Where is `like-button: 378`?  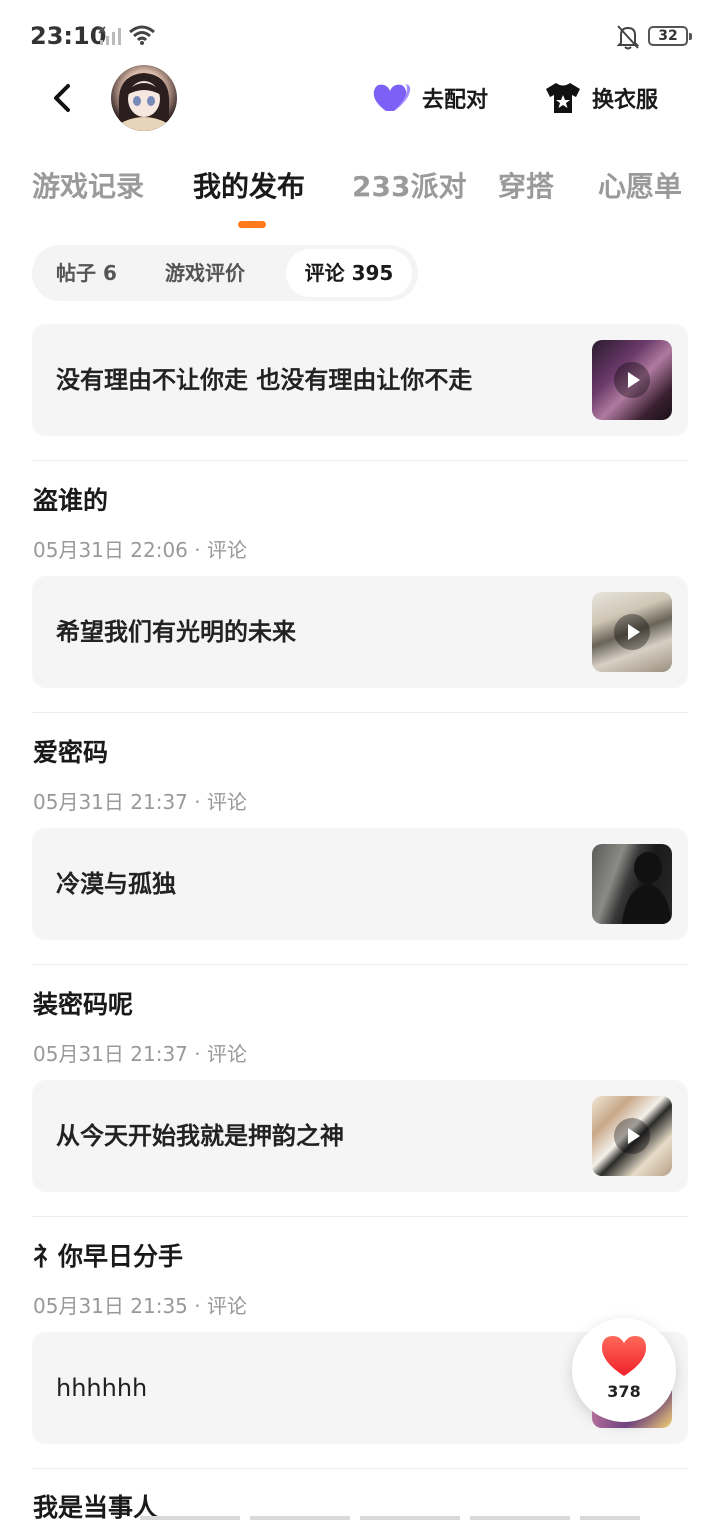 like-button: 378 is located at coordinates (624, 1370).